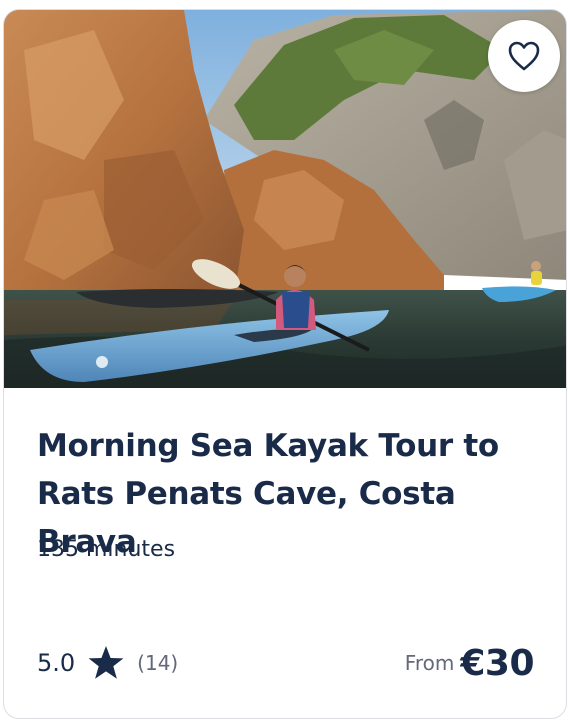 The height and width of the screenshot is (725, 570). Describe the element at coordinates (56, 663) in the screenshot. I see `rating-value: 5.0` at that location.